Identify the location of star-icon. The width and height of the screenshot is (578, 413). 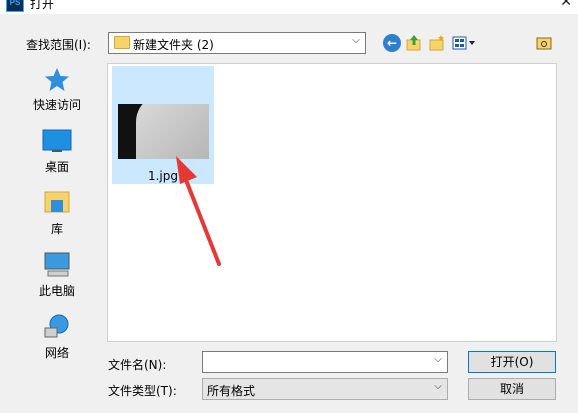
(57, 79).